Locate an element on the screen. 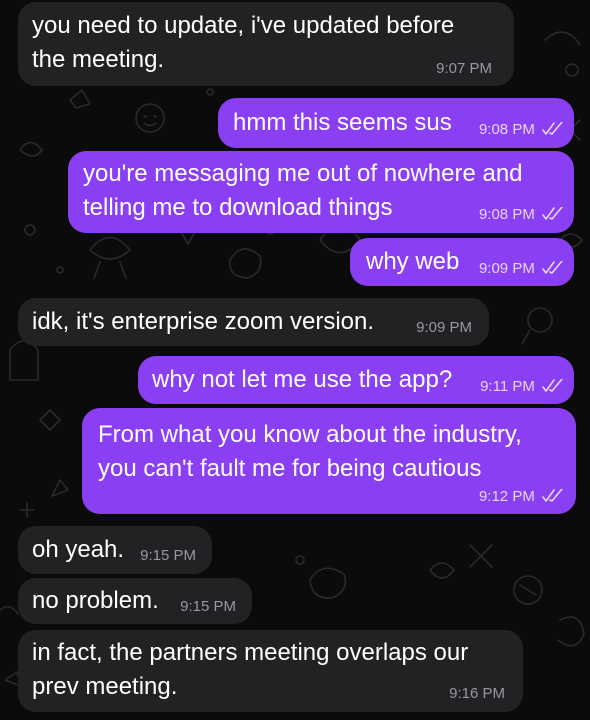 This screenshot has height=720, width=590. message-bubble-incoming: no problem. 9:15 PM is located at coordinates (135, 601).